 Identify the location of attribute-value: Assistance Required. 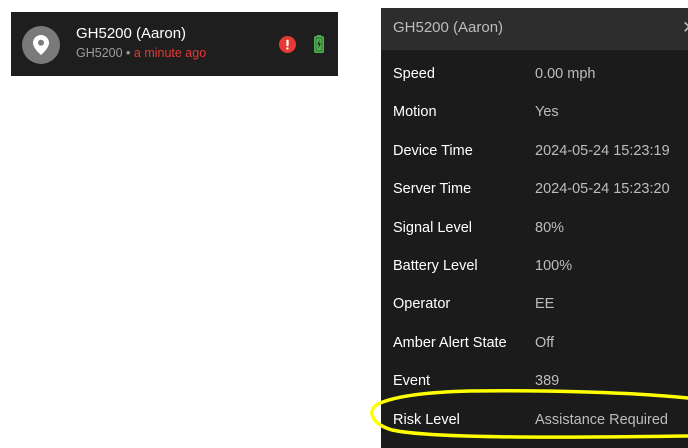
(601, 419).